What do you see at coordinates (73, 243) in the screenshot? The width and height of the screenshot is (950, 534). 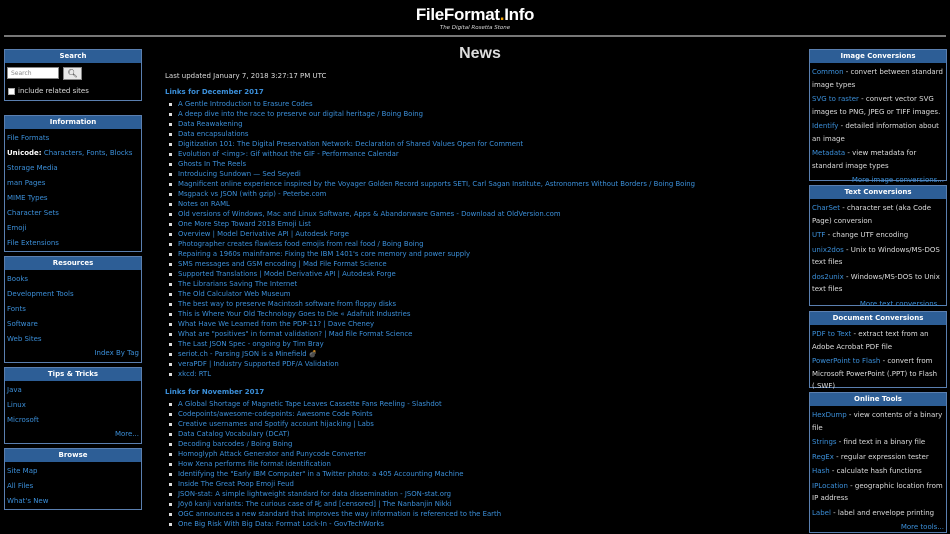 I see `info-file-extensions: File Extensions` at bounding box center [73, 243].